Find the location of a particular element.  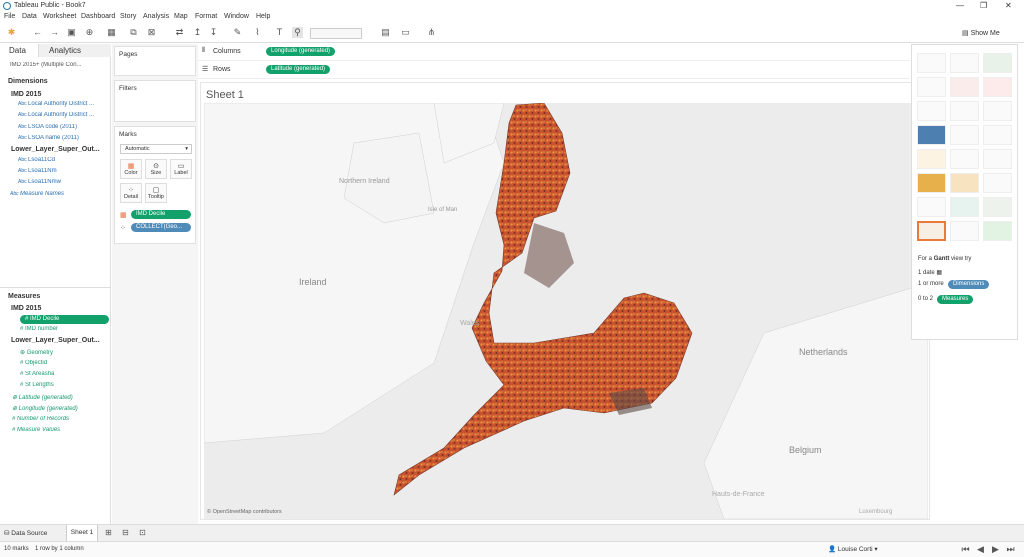

rows-shelf: ☰ Rows Latitude (generated) is located at coordinates (554, 70).